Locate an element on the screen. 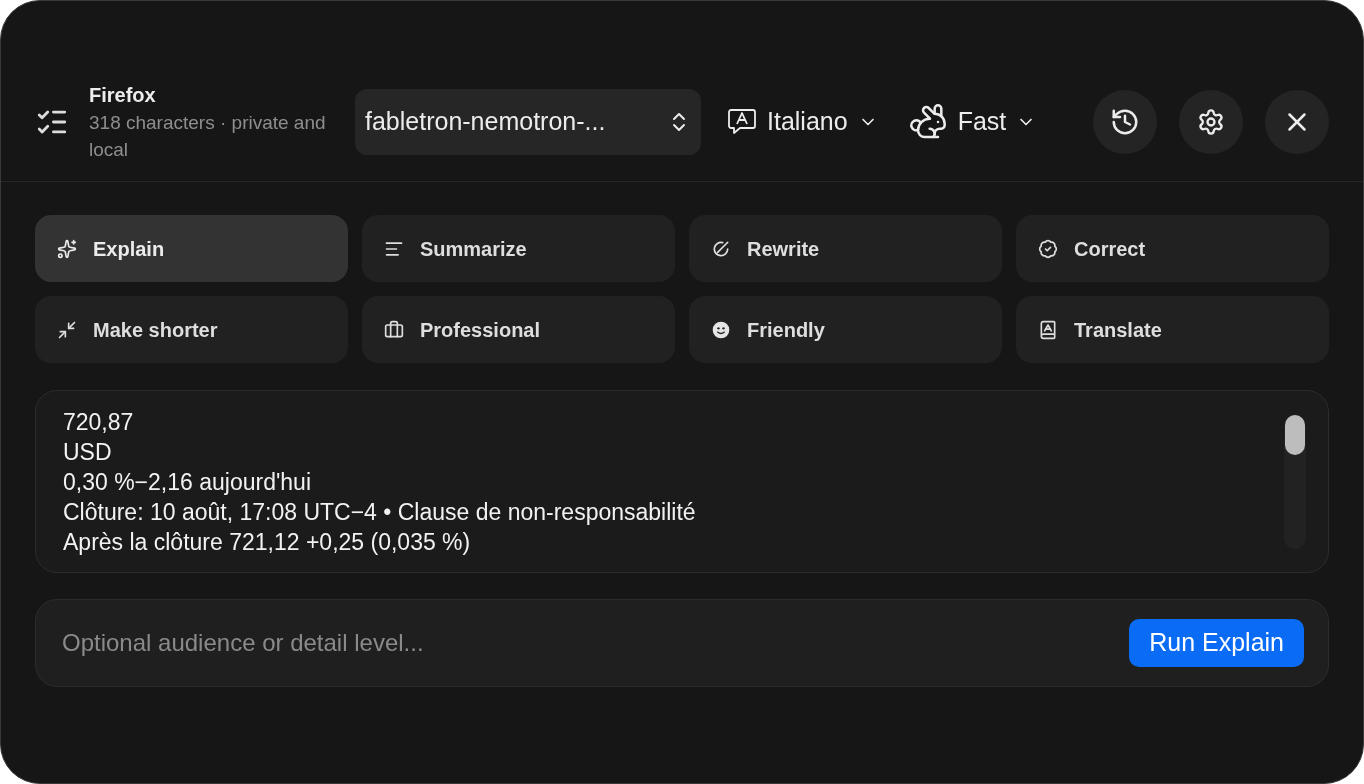  action-button: Translate is located at coordinates (1172, 329).